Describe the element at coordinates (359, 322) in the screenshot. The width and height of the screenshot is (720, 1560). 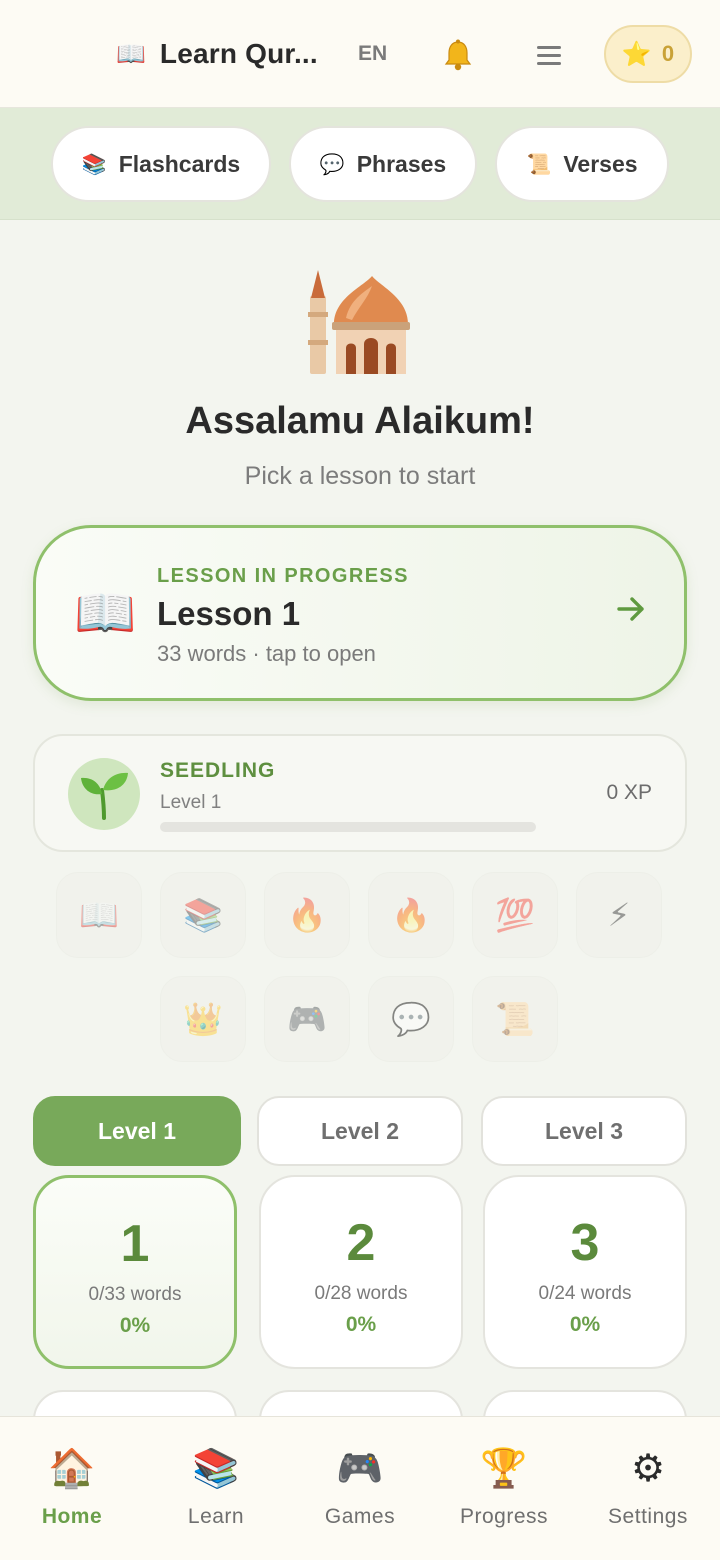
I see `mosque-icon` at that location.